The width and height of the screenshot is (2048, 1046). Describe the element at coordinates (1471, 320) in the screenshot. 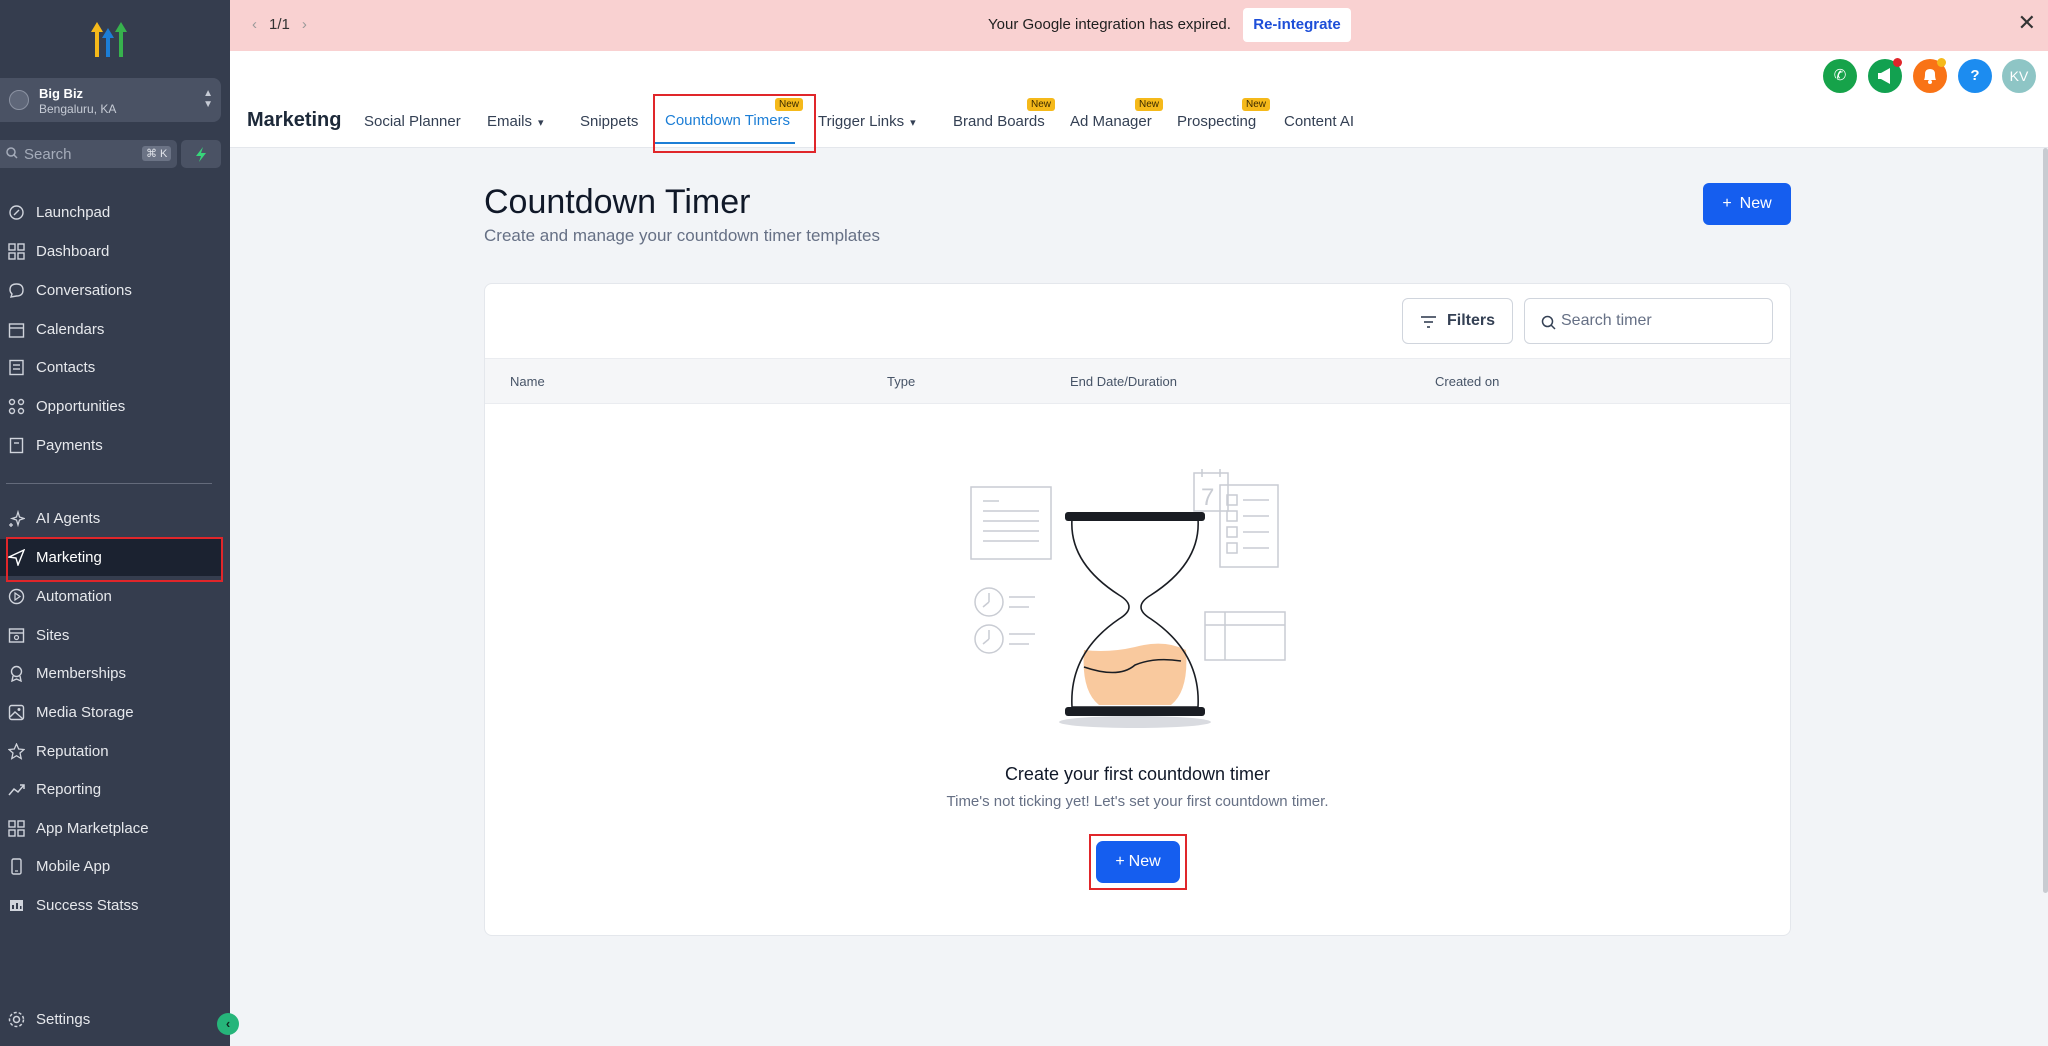

I see `filters-label: Filters` at that location.